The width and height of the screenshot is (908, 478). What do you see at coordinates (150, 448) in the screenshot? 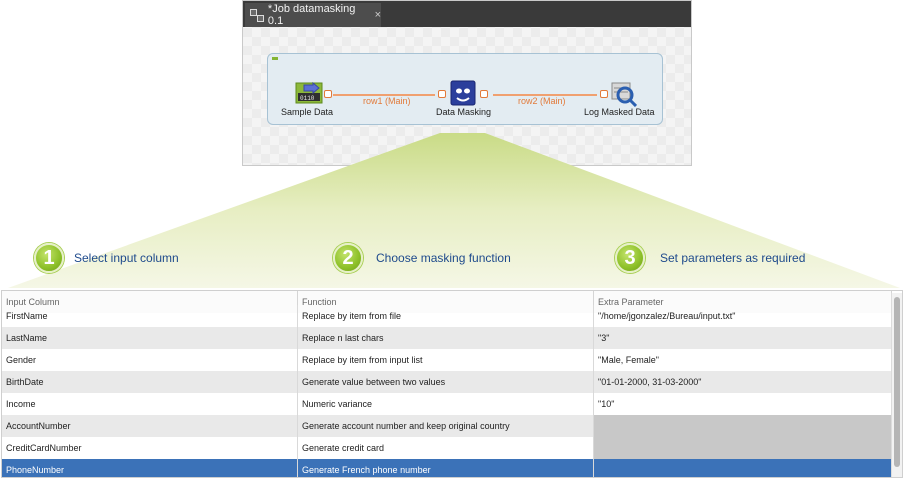
I see `input-column-cell: CreditCardNumber` at bounding box center [150, 448].